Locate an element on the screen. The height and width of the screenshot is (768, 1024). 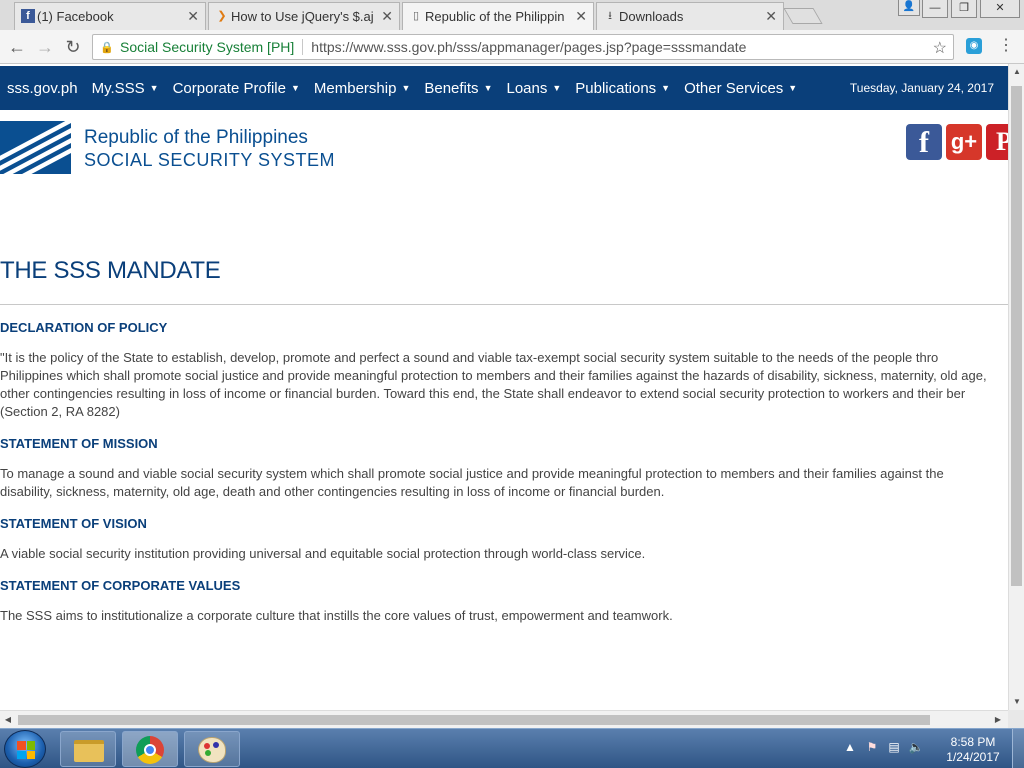
tab-jquery: ❯ How to Use jQuery's $.aj ✕ is located at coordinates (304, 16).